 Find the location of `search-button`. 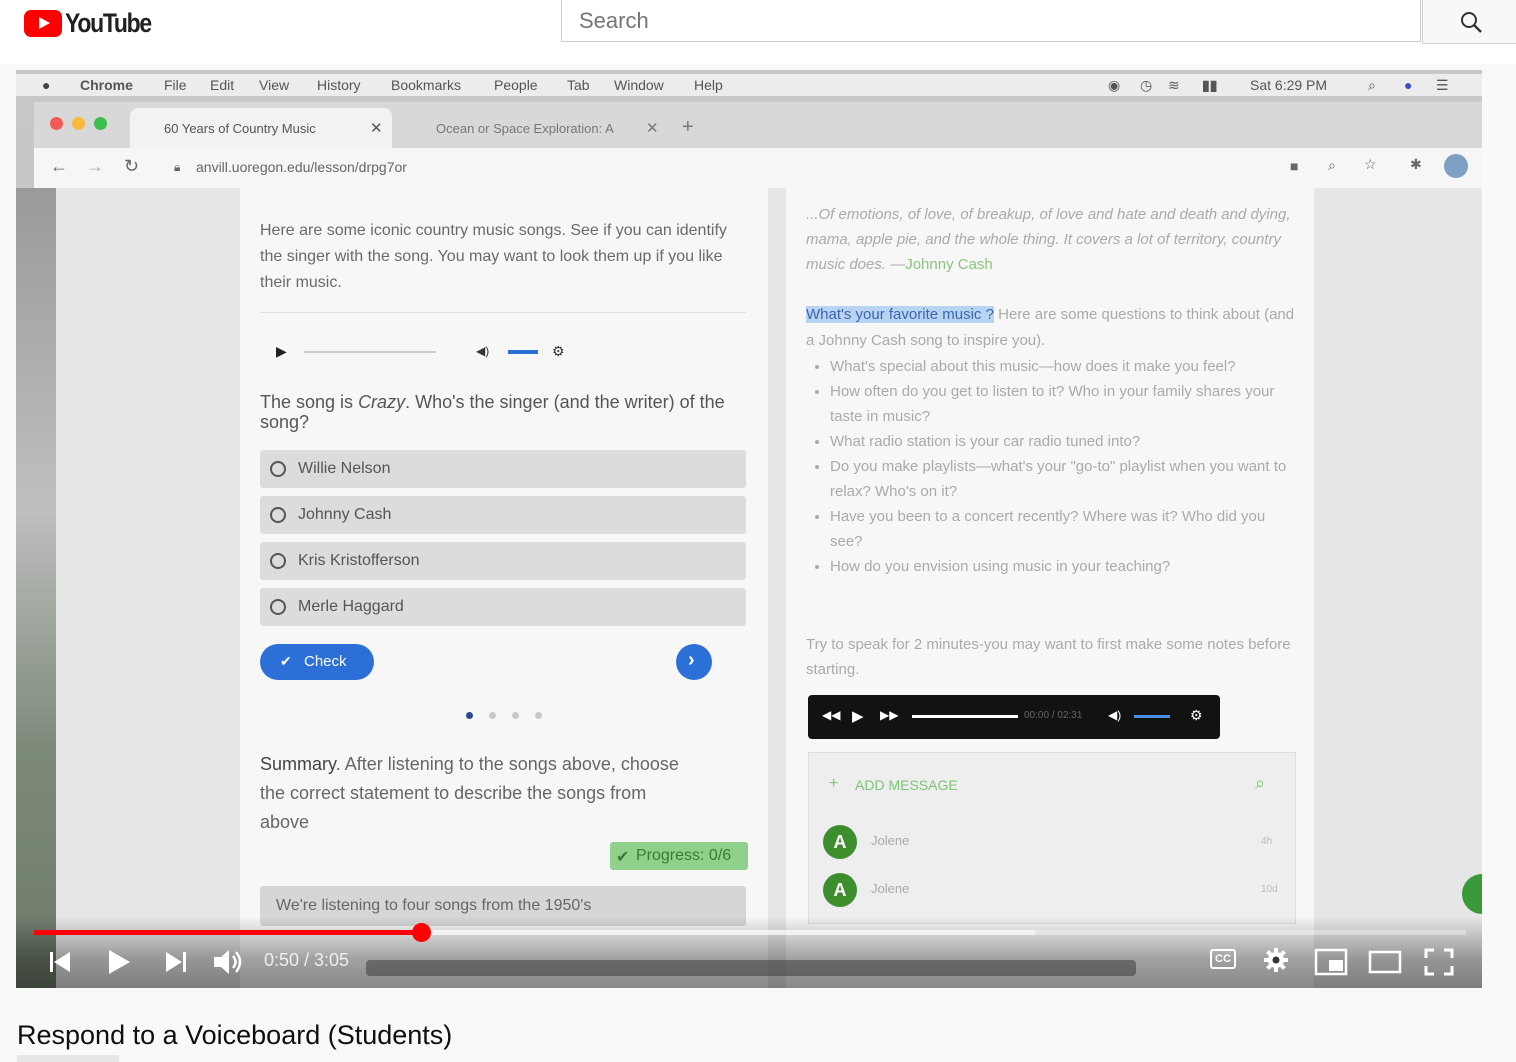

search-button is located at coordinates (1469, 22).